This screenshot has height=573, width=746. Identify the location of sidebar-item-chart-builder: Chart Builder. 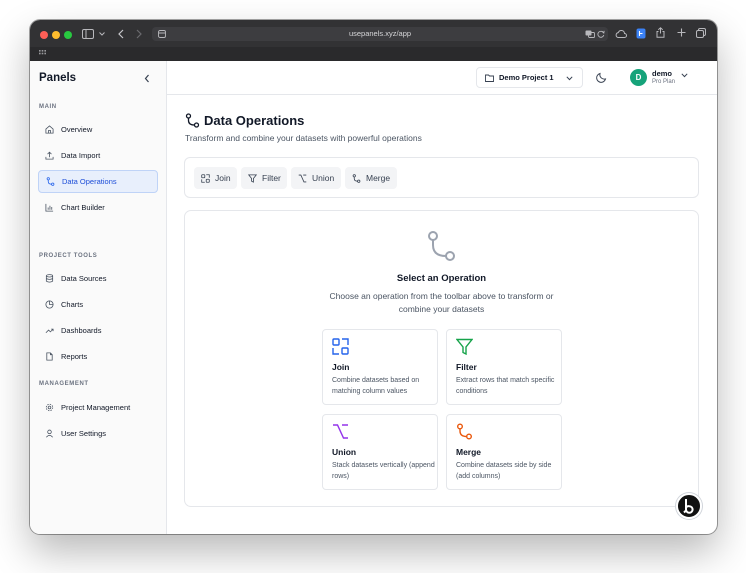
(98, 207).